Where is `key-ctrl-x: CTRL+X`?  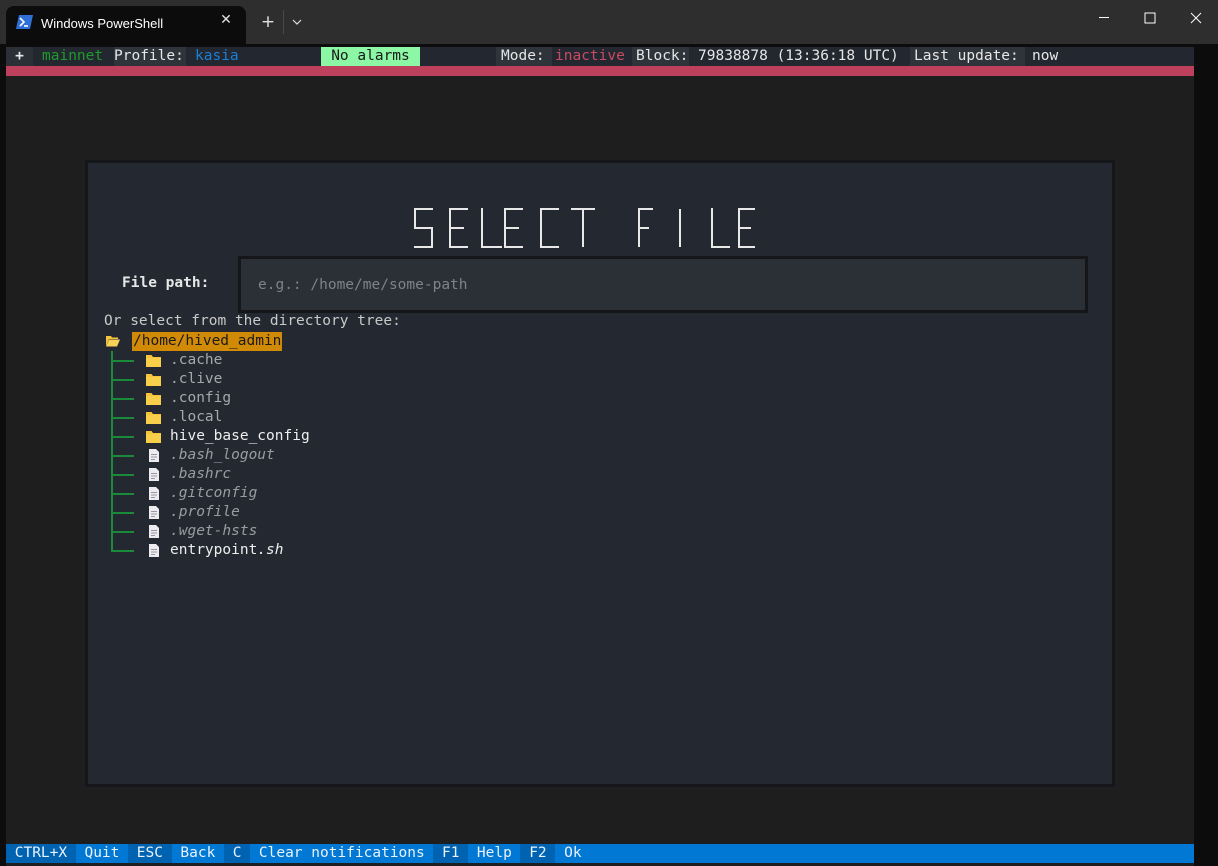
key-ctrl-x: CTRL+X is located at coordinates (41, 853).